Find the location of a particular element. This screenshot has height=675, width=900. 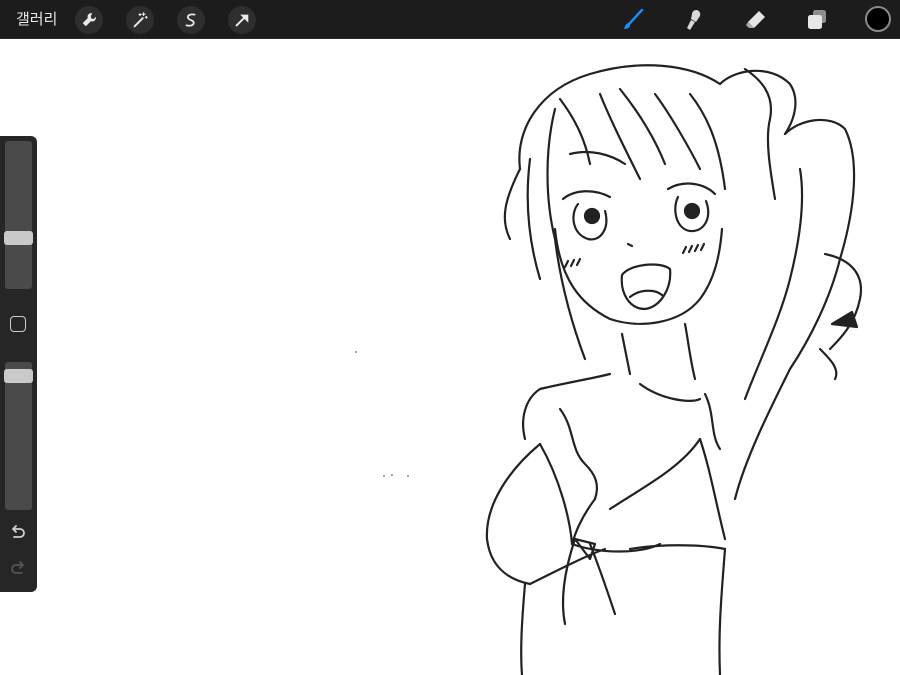

opacity-thumb is located at coordinates (18, 375).